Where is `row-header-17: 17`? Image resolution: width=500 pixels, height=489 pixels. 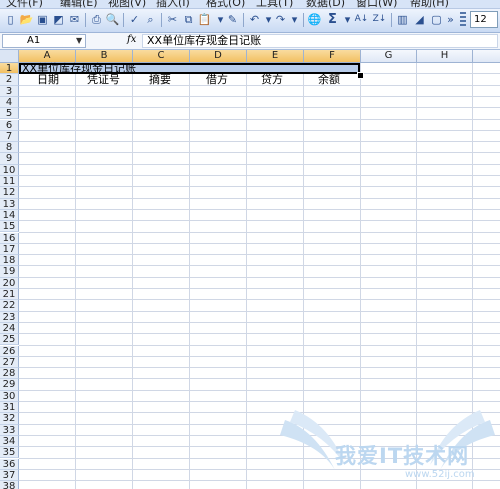 row-header-17: 17 is located at coordinates (9, 249).